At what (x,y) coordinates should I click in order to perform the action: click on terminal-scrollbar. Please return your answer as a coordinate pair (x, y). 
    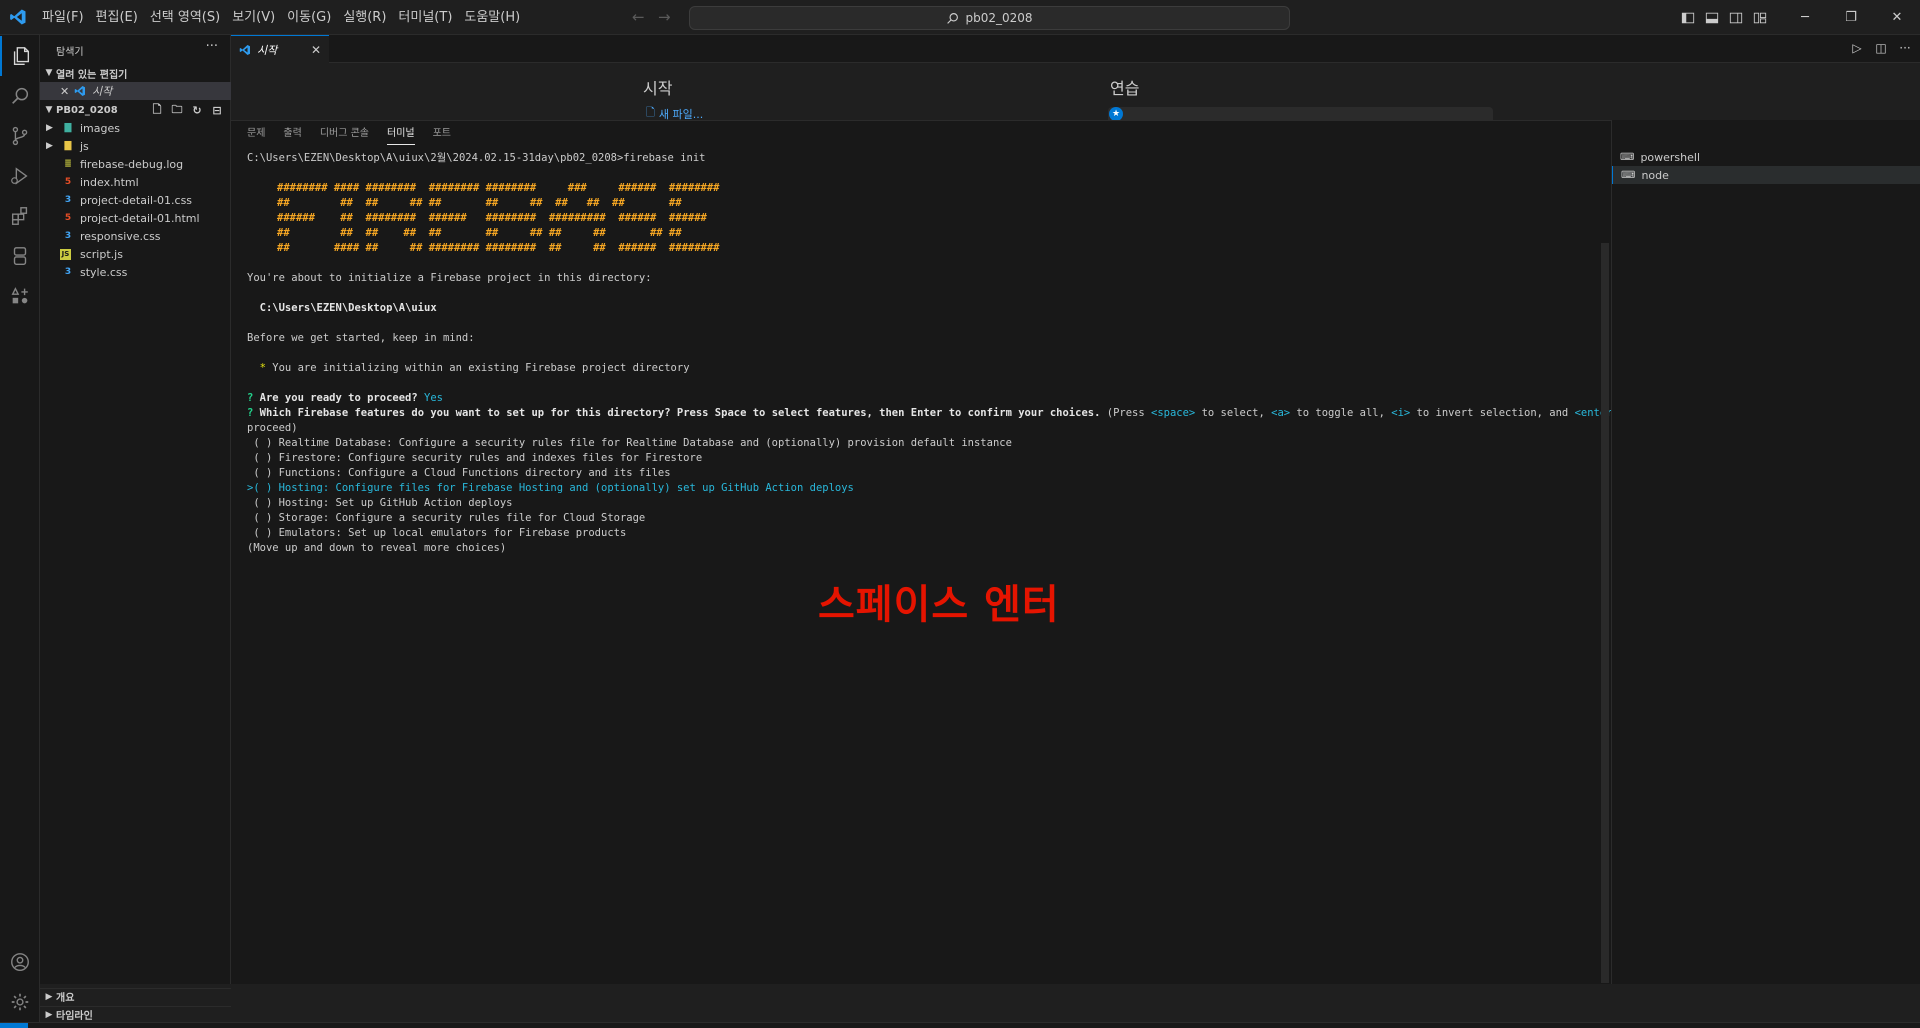
    Looking at the image, I should click on (1605, 613).